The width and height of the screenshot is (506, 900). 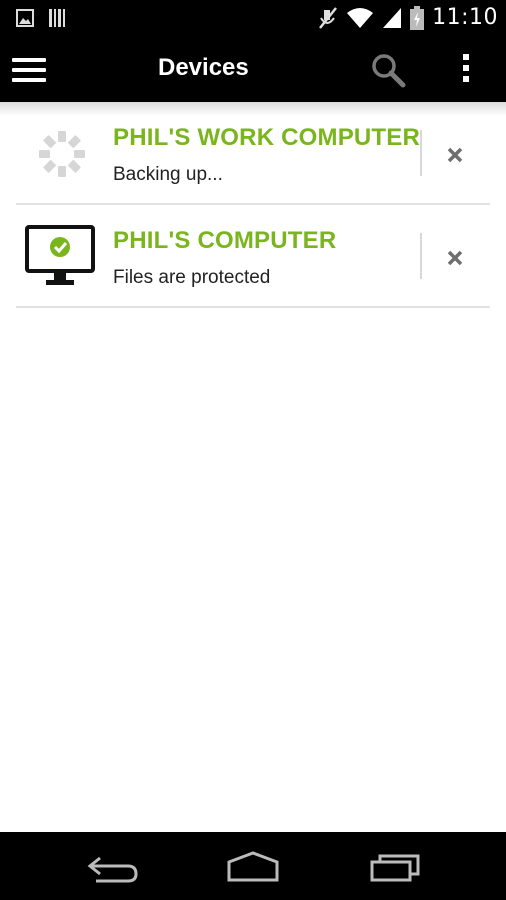 I want to click on status-bar: 11:10, so click(x=253, y=19).